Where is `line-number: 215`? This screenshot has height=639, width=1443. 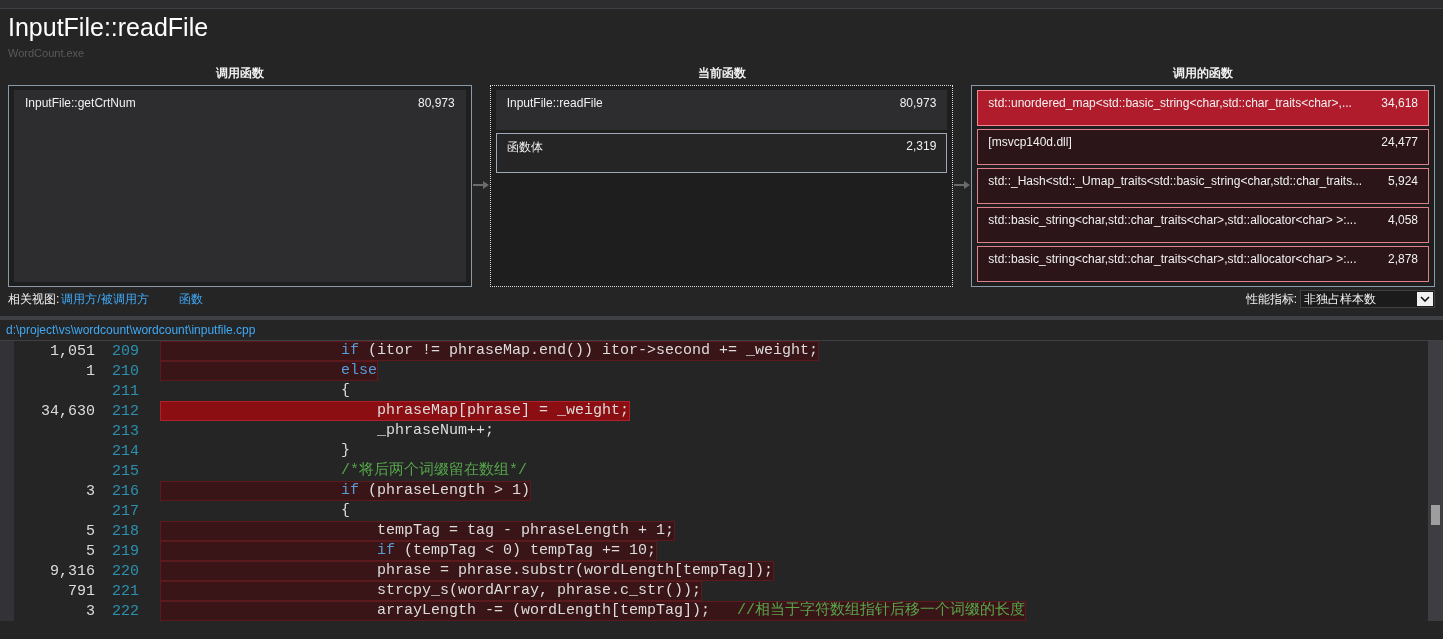
line-number: 215 is located at coordinates (126, 471).